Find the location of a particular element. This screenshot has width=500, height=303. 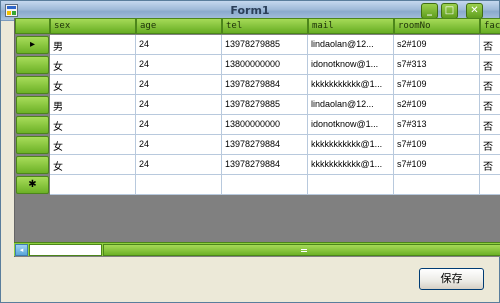

close-button: ✕ is located at coordinates (474, 11).